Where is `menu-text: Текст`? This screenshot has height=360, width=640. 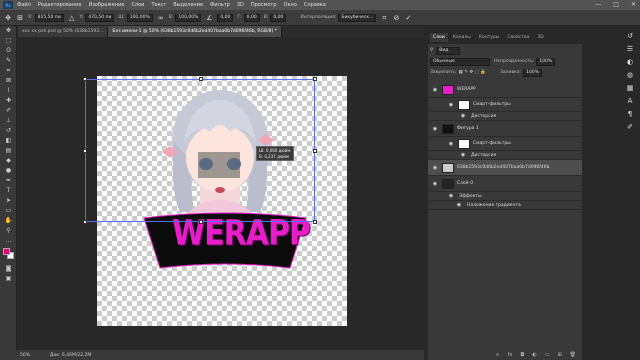 menu-text: Текст is located at coordinates (158, 5).